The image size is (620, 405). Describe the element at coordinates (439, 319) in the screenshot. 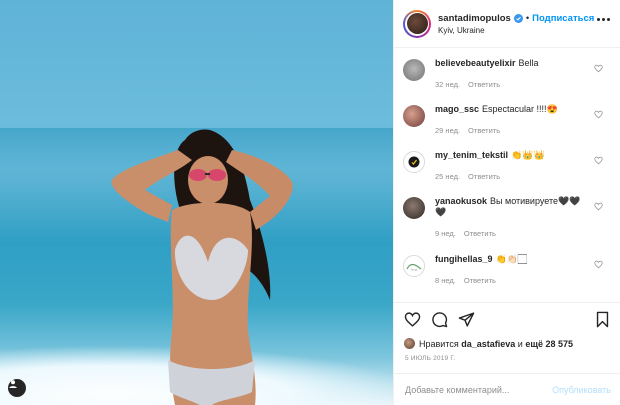

I see `comment-icon` at that location.